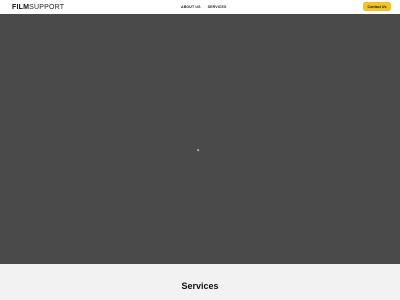 The width and height of the screenshot is (400, 300). I want to click on contact-us-button: Contact Us, so click(377, 6).